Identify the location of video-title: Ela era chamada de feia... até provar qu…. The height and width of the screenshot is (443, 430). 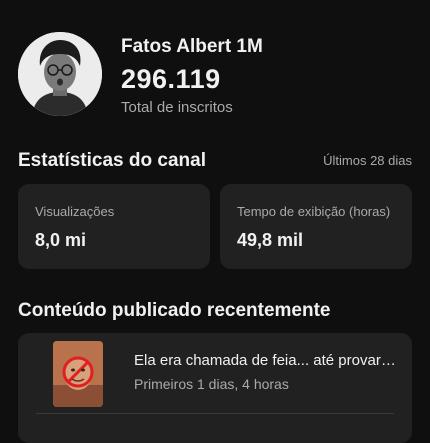
(265, 360).